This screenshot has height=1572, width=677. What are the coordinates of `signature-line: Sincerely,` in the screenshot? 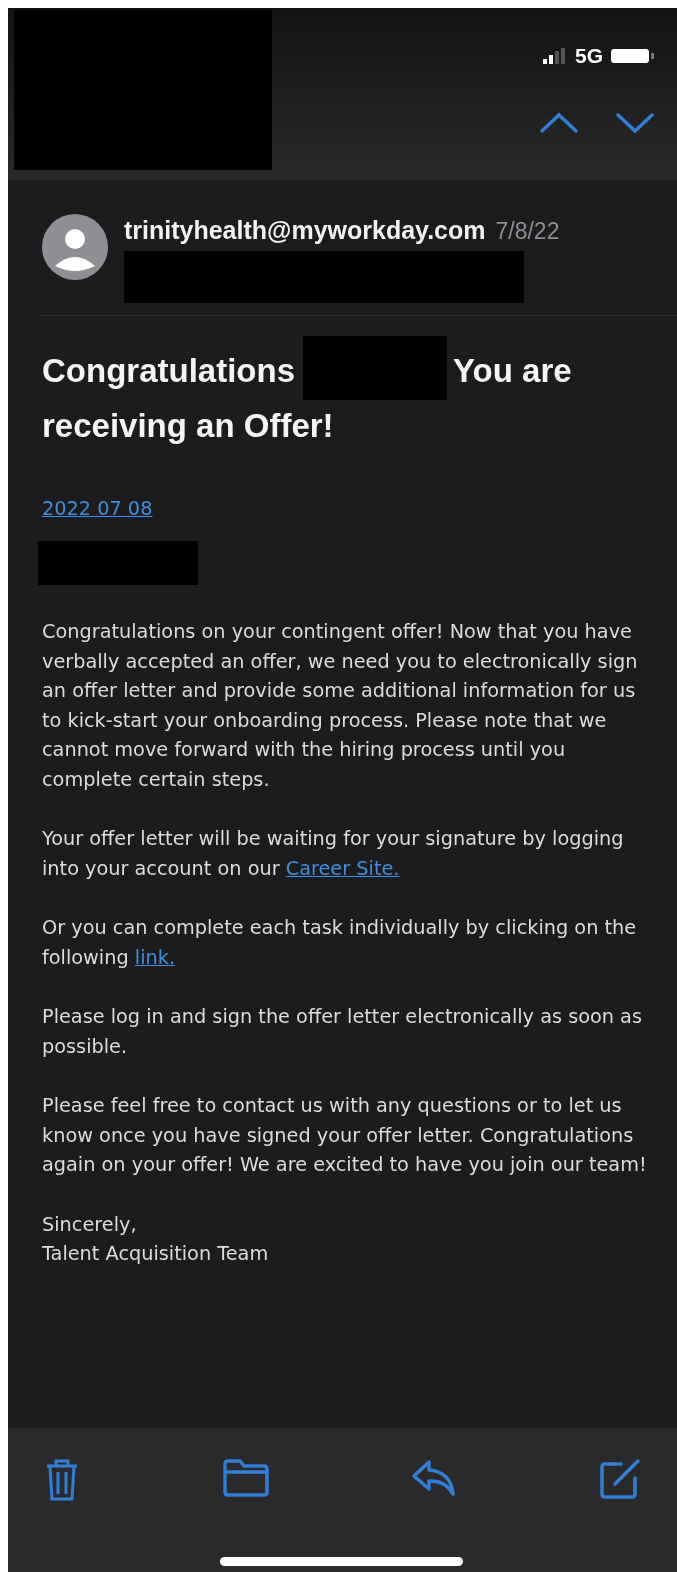 It's located at (90, 1224).